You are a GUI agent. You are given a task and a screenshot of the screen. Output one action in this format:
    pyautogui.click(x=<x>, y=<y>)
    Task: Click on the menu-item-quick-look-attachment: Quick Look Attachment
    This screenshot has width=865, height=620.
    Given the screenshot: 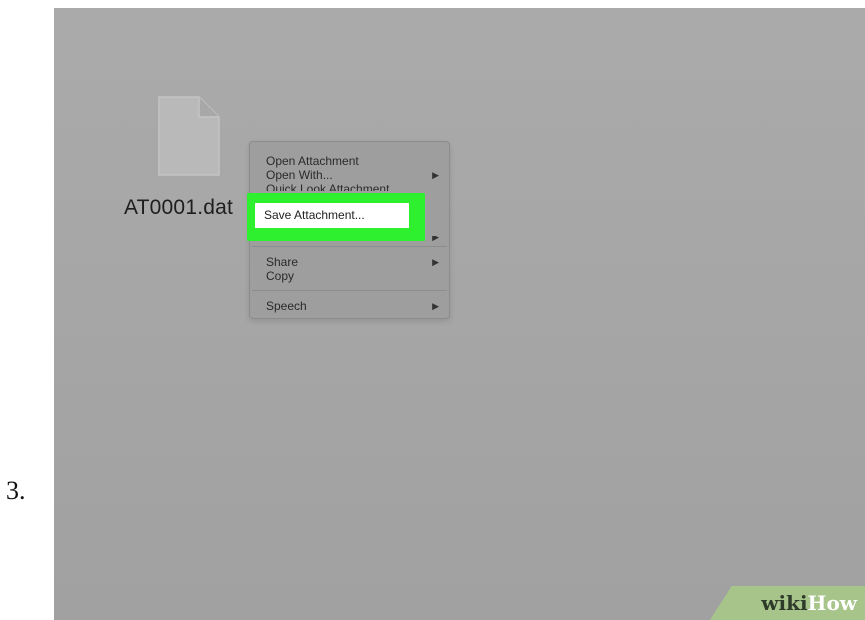 What is the action you would take?
    pyautogui.click(x=352, y=187)
    